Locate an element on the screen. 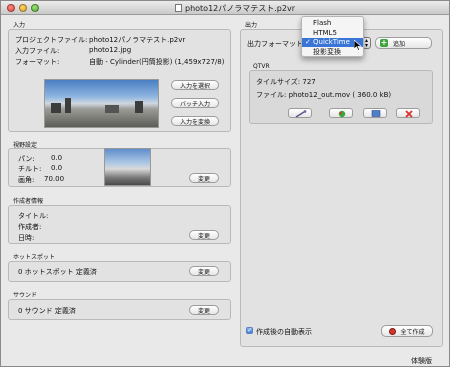 This screenshot has width=450, height=367. input-file-label: 入力ファイル: is located at coordinates (37, 51).